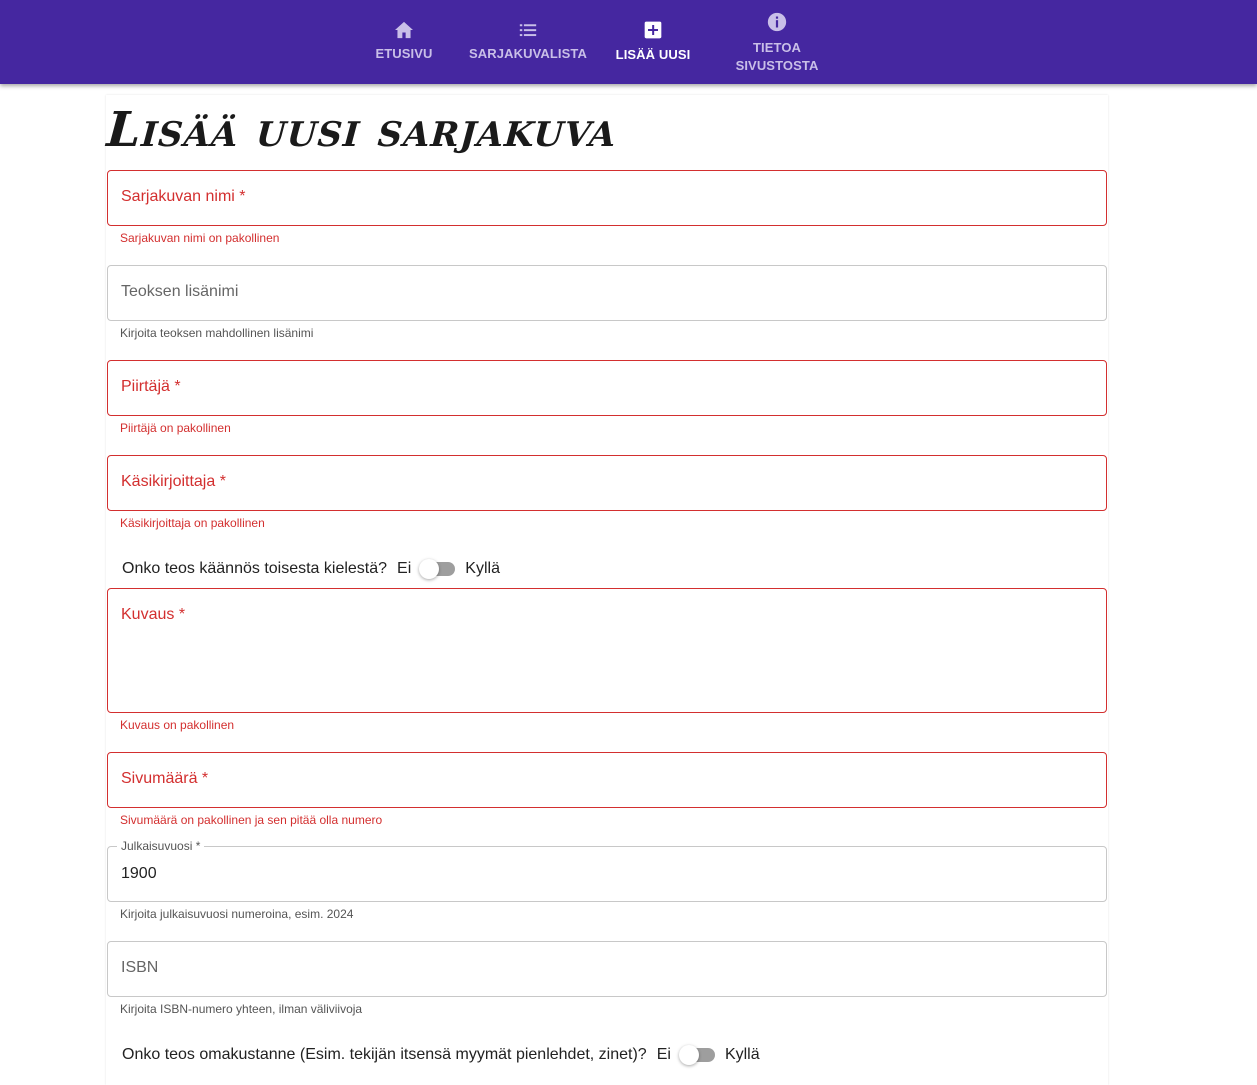 This screenshot has width=1257, height=1085. What do you see at coordinates (173, 481) in the screenshot?
I see `writer-label: Käsikirjoittaja *` at bounding box center [173, 481].